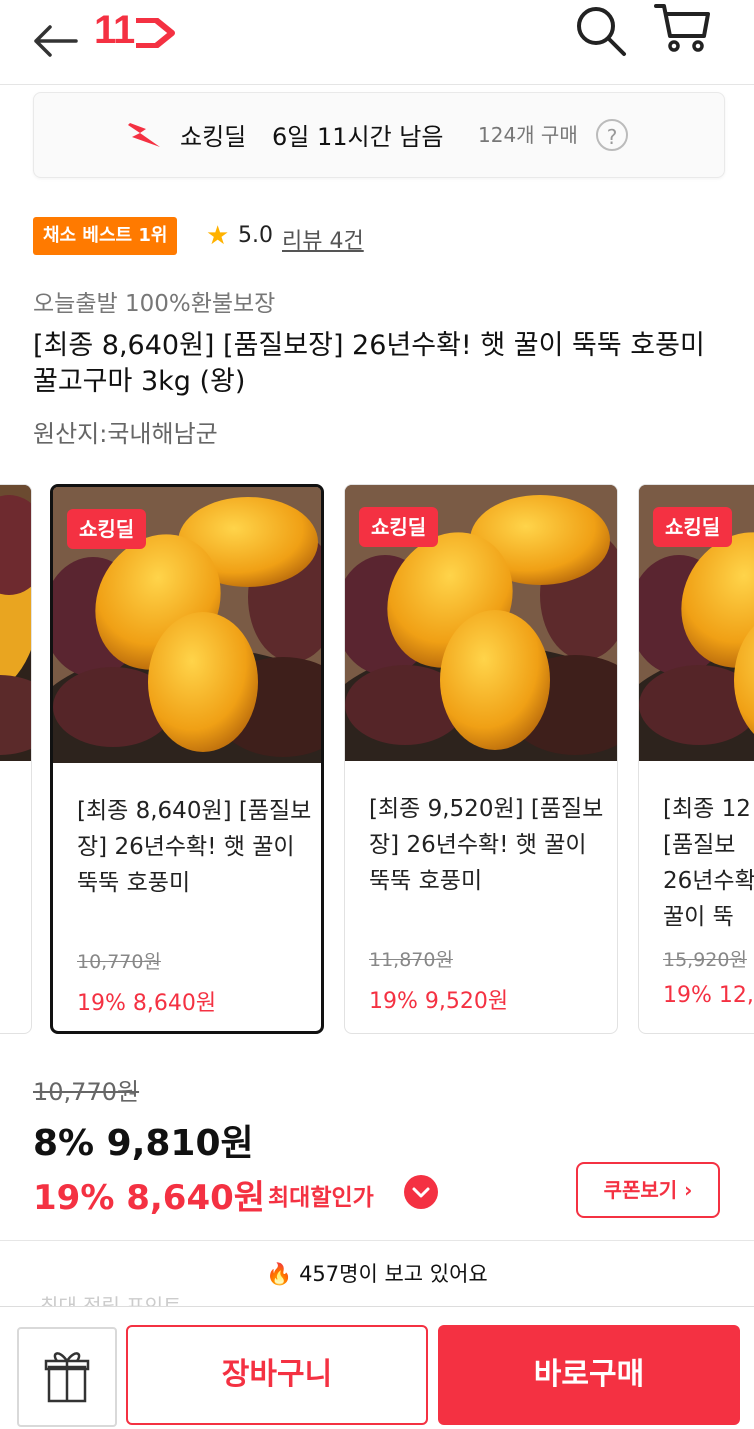  I want to click on best-badge: 채소 베스트 1위, so click(105, 236).